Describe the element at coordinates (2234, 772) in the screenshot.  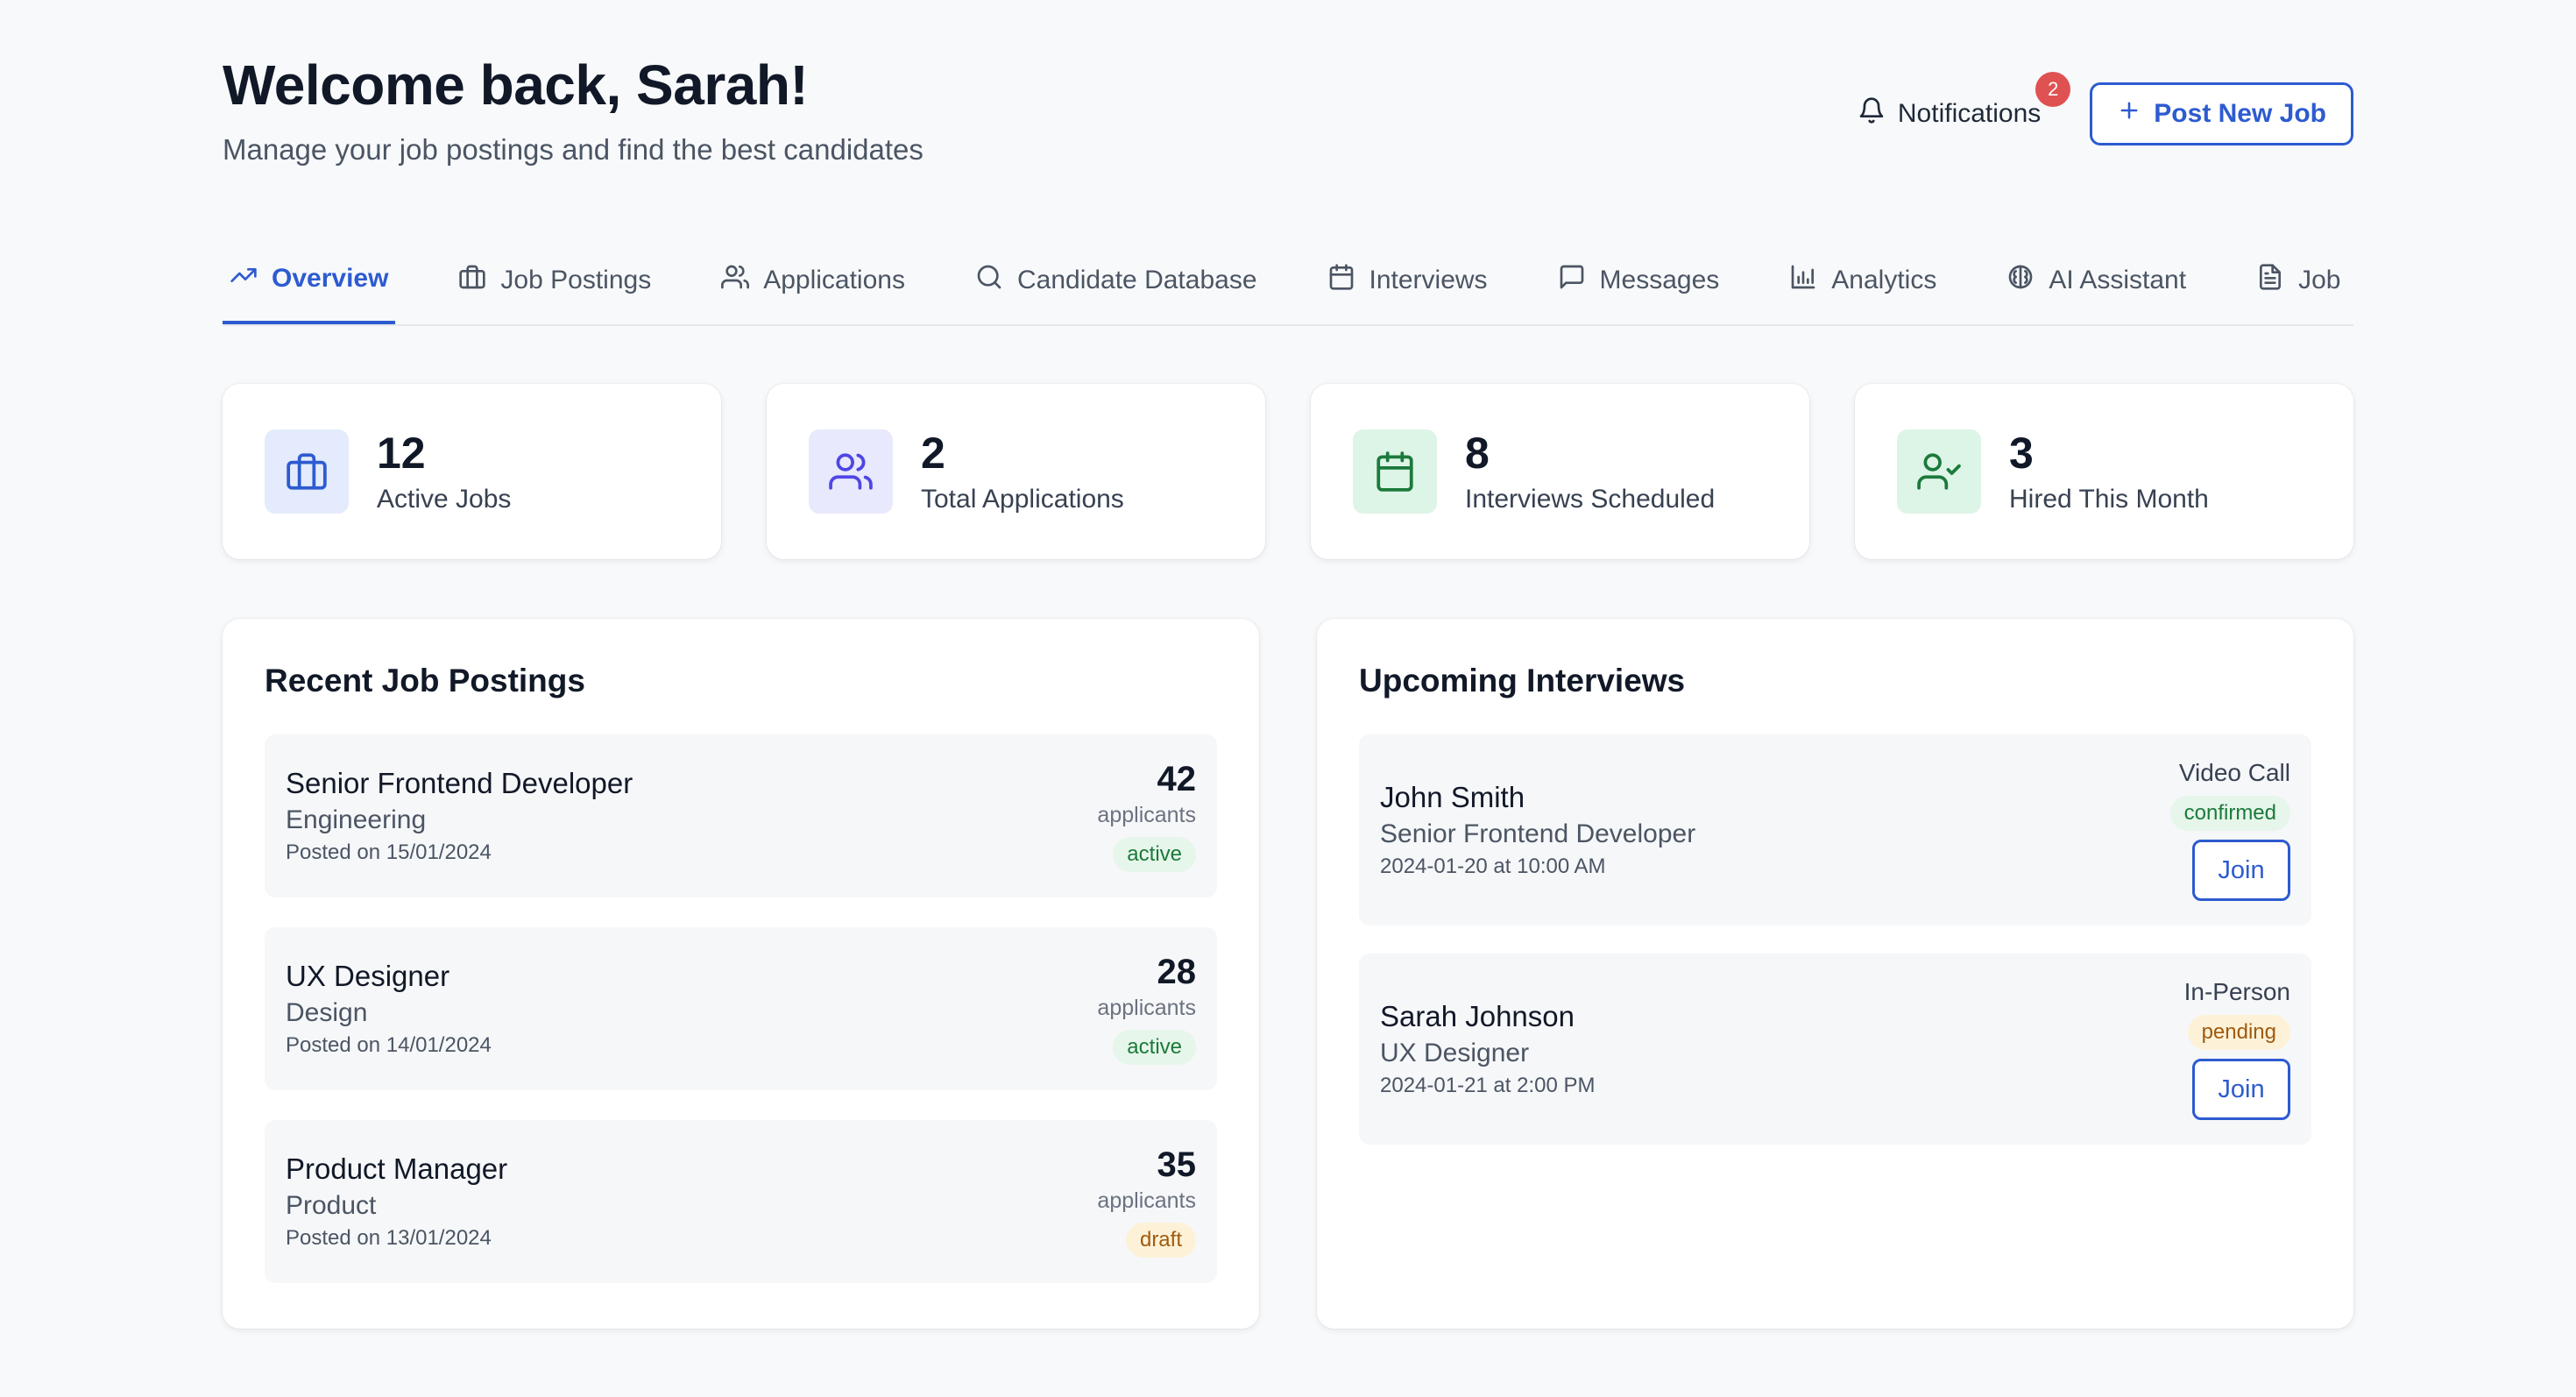
I see `interview-type: Video Call` at that location.